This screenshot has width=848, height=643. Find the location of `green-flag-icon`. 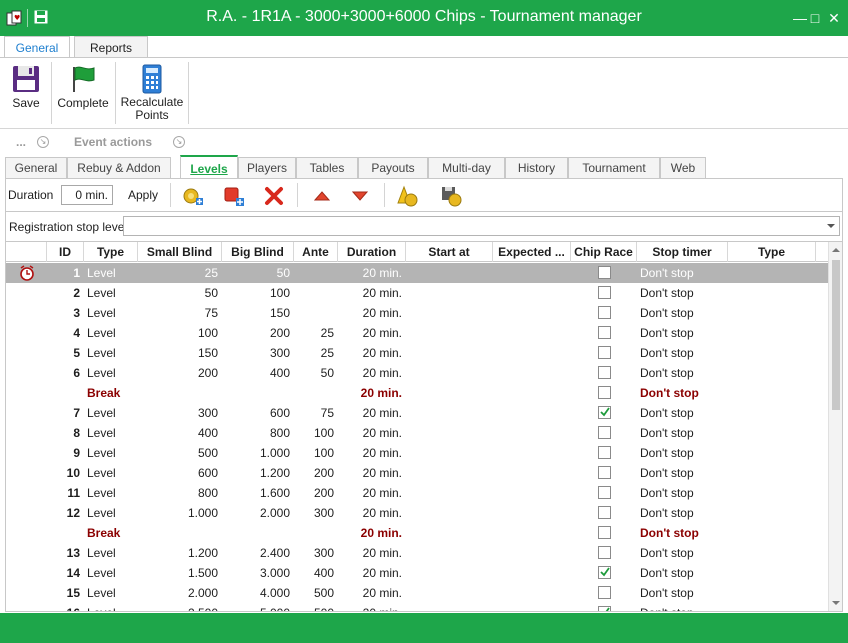

green-flag-icon is located at coordinates (84, 79).